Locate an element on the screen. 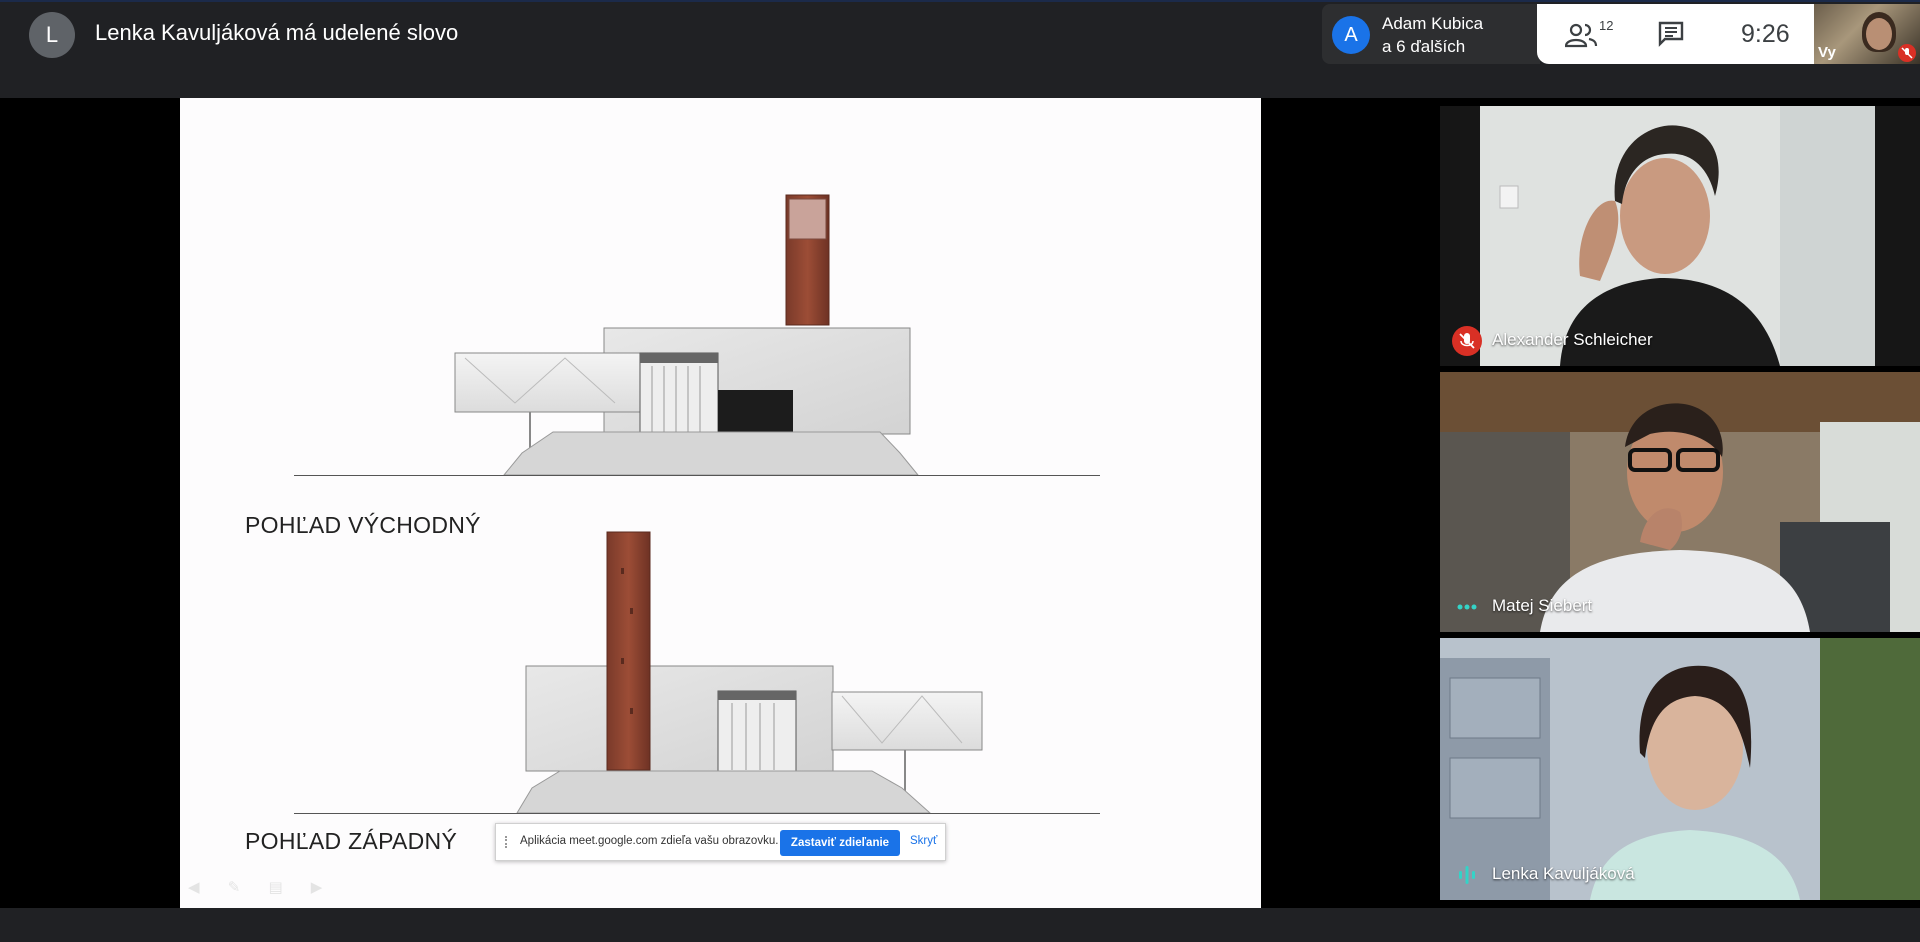 The image size is (1920, 942). participant-tile: Alexander Schleicher is located at coordinates (1680, 236).